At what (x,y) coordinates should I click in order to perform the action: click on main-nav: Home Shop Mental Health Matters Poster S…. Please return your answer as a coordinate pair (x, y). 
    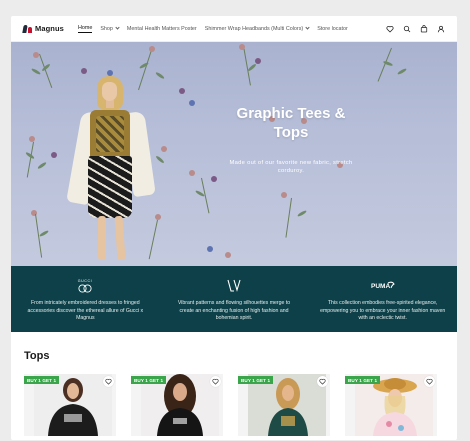
    Looking at the image, I should click on (212, 28).